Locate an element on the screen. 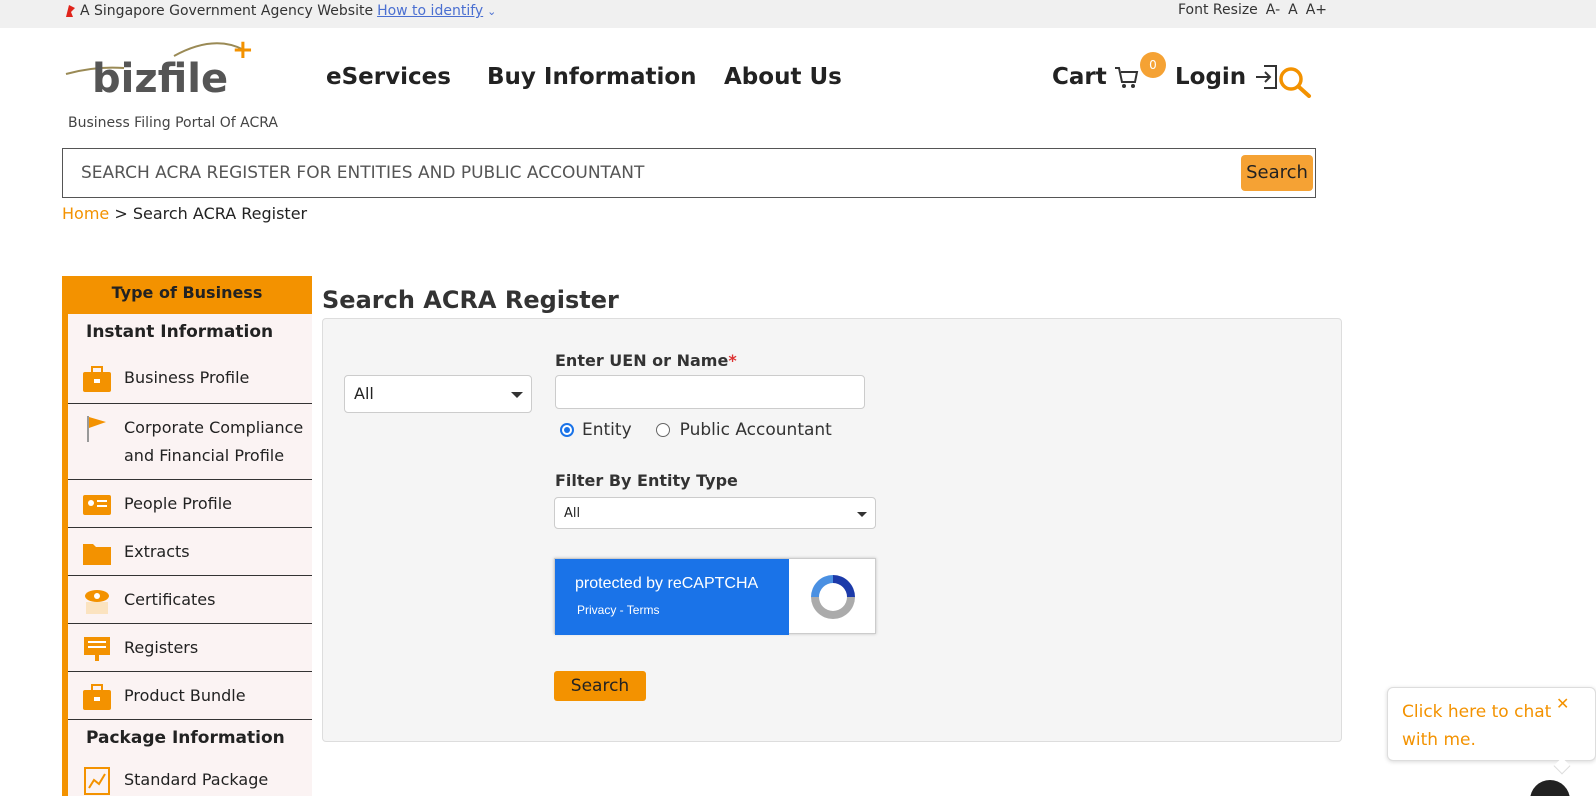  sidebar-item-registers: Registers is located at coordinates (190, 648).